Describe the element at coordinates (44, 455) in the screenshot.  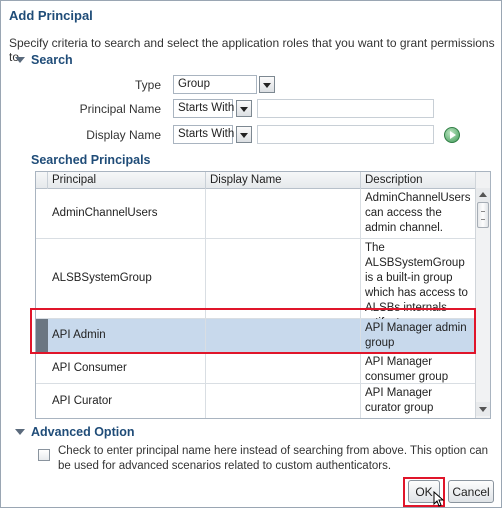
I see `advanced-option-checkbox` at that location.